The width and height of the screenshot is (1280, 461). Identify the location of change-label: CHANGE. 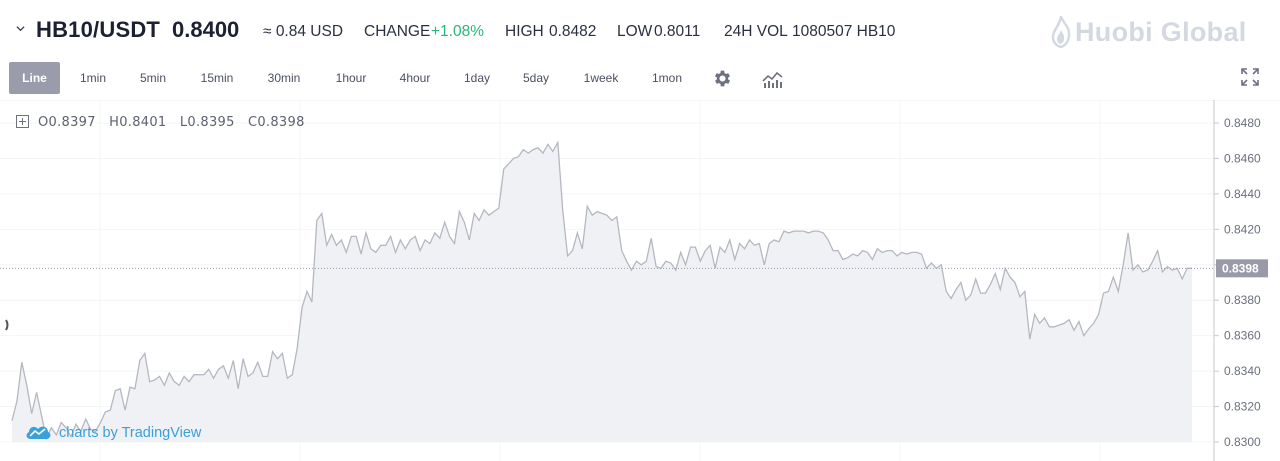
(397, 31).